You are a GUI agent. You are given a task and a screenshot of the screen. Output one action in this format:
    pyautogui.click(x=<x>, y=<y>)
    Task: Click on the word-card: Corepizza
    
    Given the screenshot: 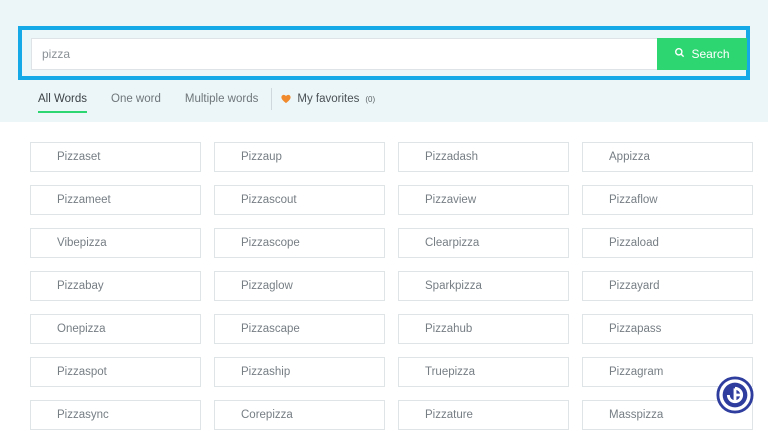 What is the action you would take?
    pyautogui.click(x=299, y=415)
    